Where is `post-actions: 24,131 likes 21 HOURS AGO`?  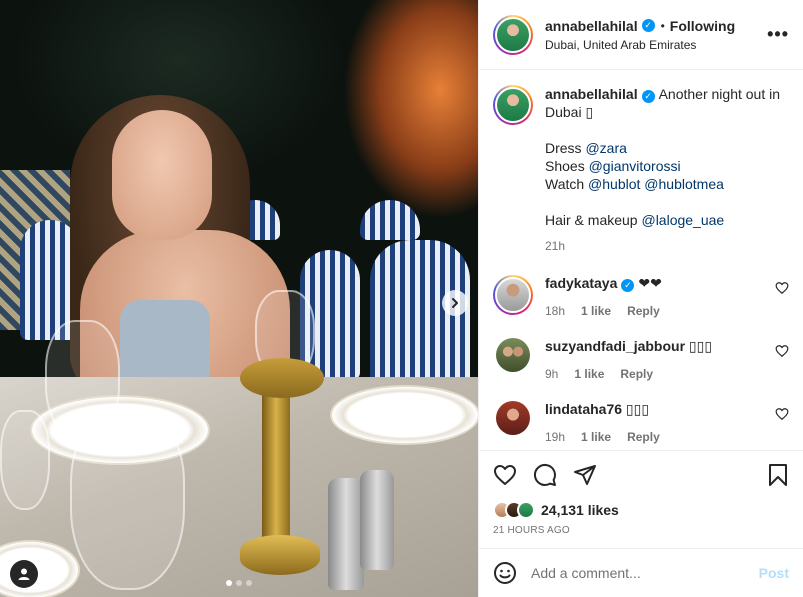 post-actions: 24,131 likes 21 HOURS AGO is located at coordinates (641, 493).